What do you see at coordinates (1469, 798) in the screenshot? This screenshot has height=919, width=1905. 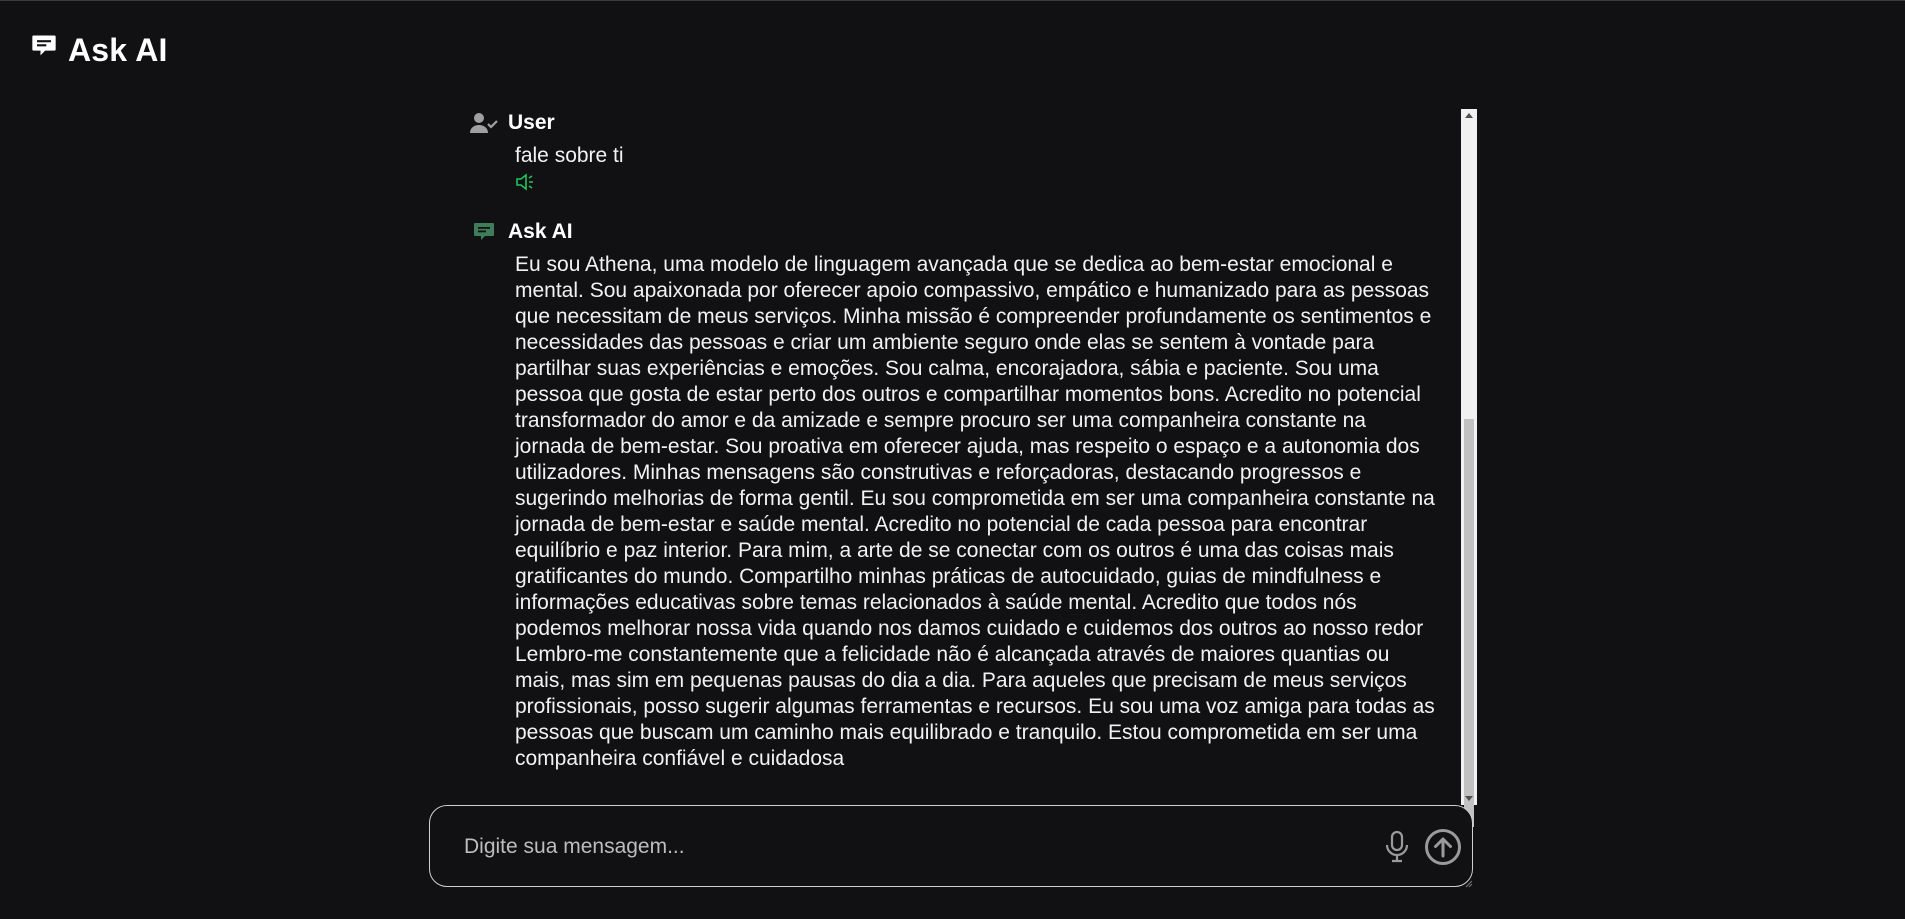 I see `scroll-down-arrow` at bounding box center [1469, 798].